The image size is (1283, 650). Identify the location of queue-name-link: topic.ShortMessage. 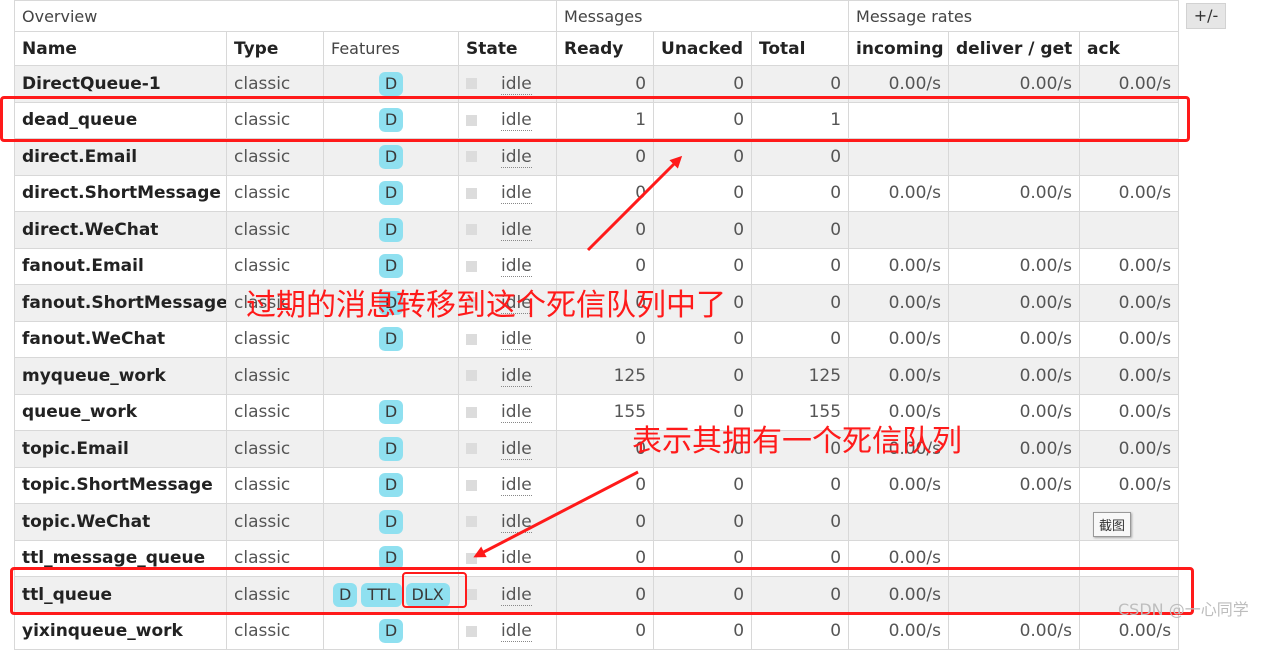
(120, 485).